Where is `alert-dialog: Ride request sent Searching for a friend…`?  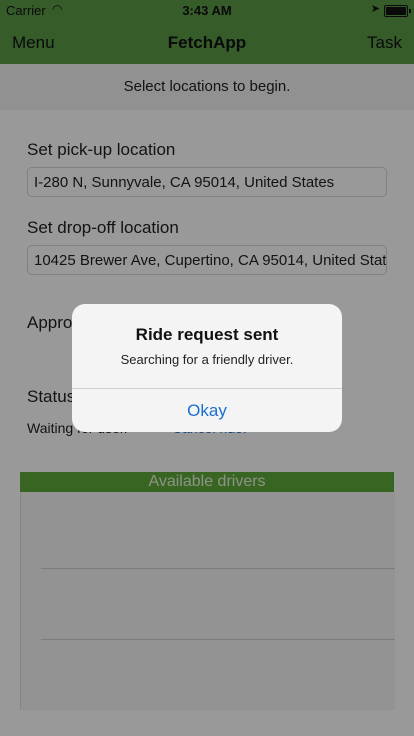 alert-dialog: Ride request sent Searching for a friend… is located at coordinates (207, 368).